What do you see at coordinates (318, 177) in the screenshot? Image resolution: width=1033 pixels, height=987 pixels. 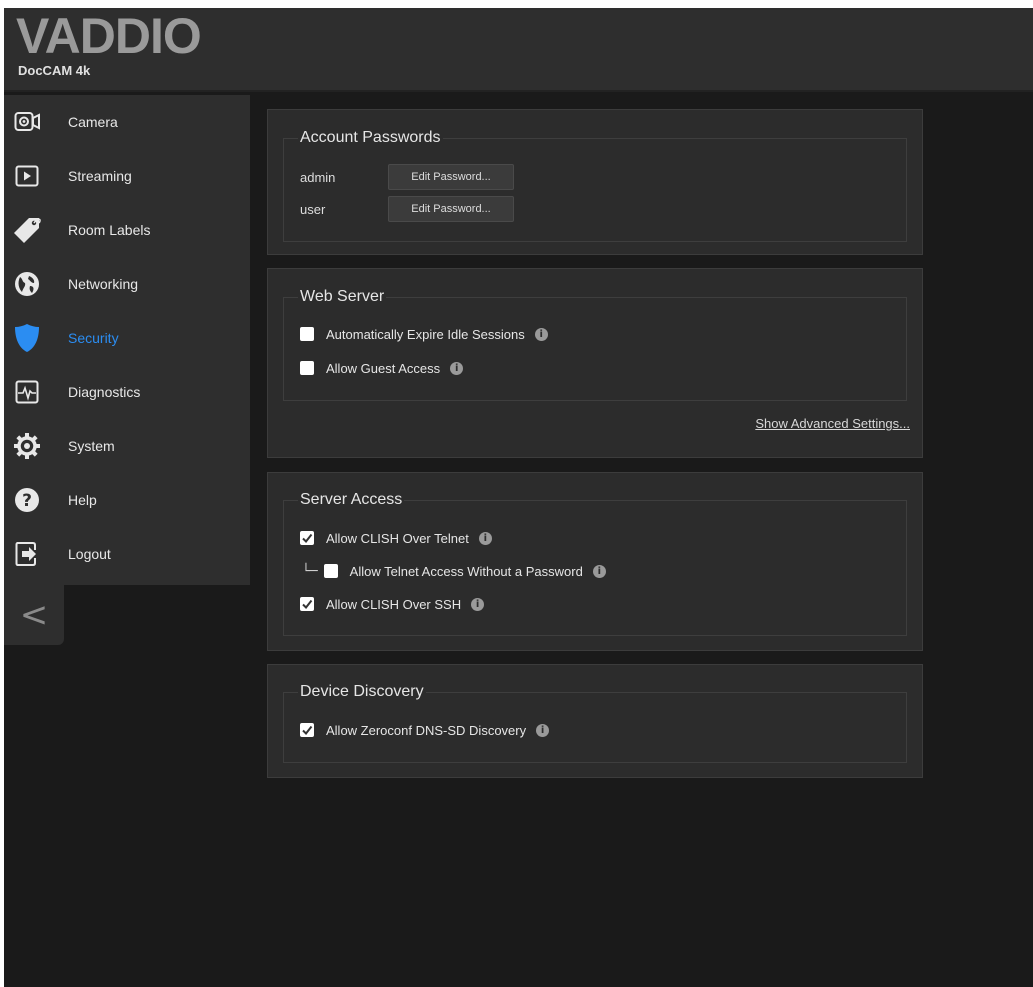 I see `username-label: admin` at bounding box center [318, 177].